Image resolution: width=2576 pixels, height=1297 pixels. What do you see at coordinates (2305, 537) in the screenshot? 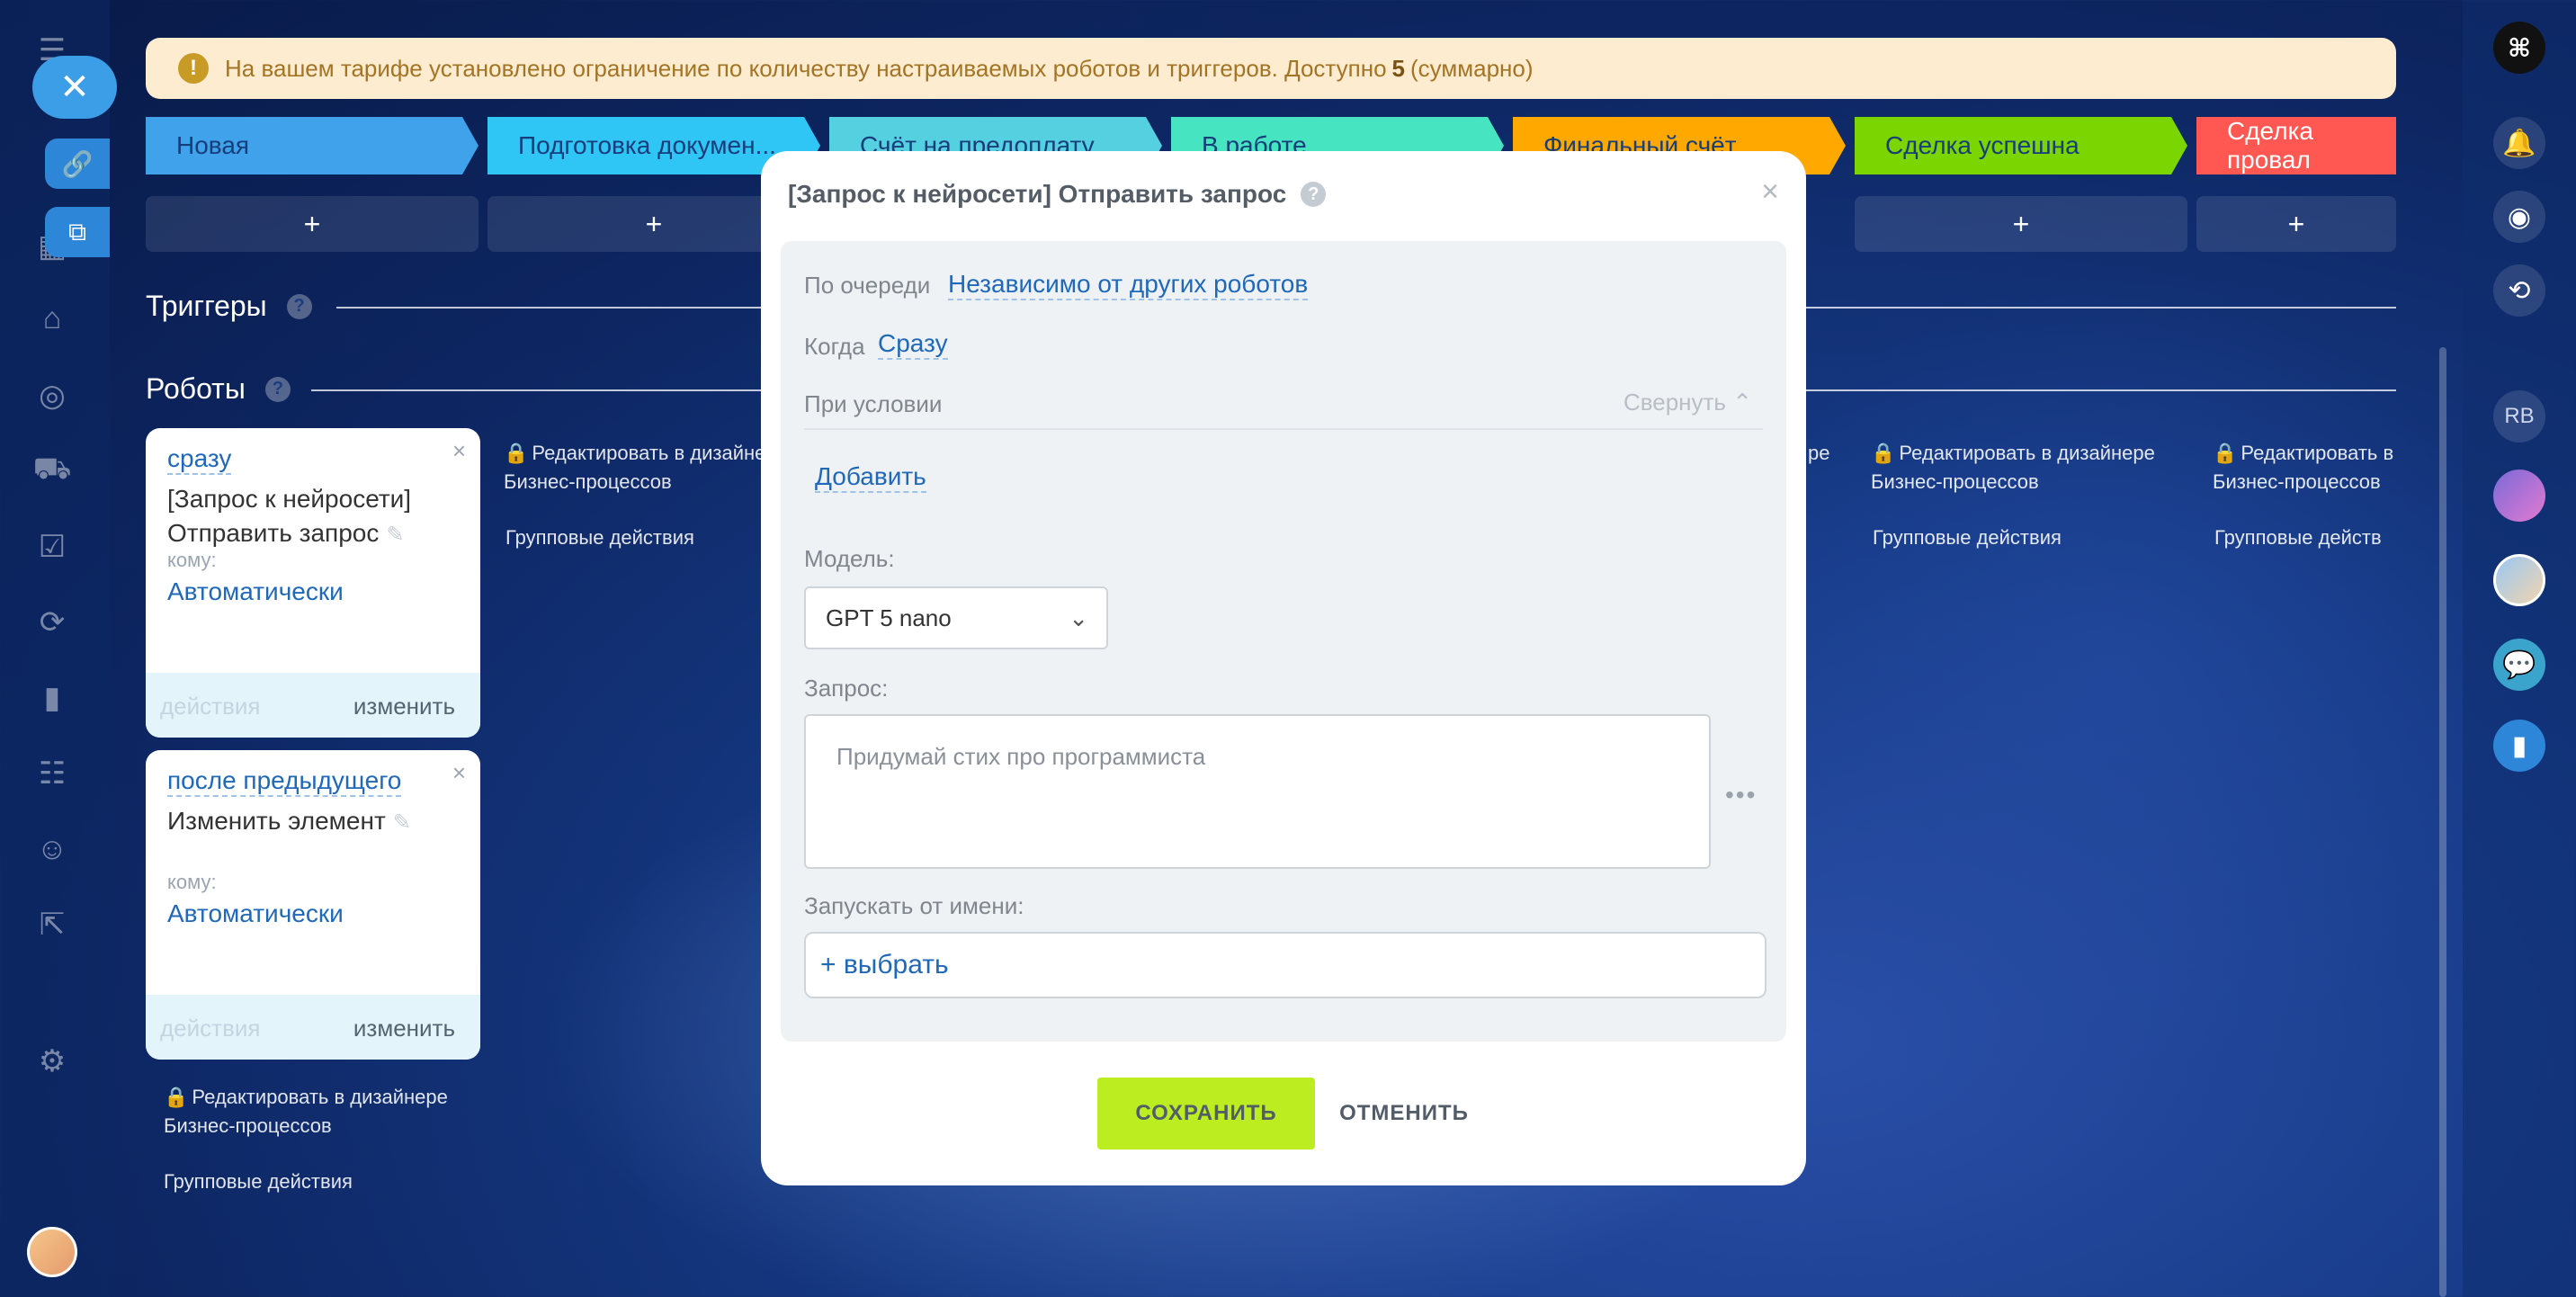
I see `group-actions-link: Групповые действ` at bounding box center [2305, 537].